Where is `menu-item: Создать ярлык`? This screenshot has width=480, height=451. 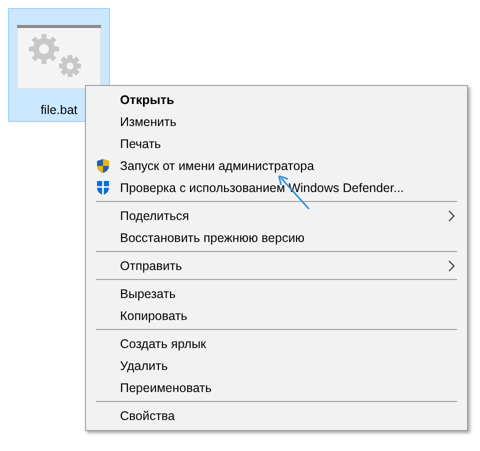
menu-item: Создать ярлык is located at coordinates (276, 344).